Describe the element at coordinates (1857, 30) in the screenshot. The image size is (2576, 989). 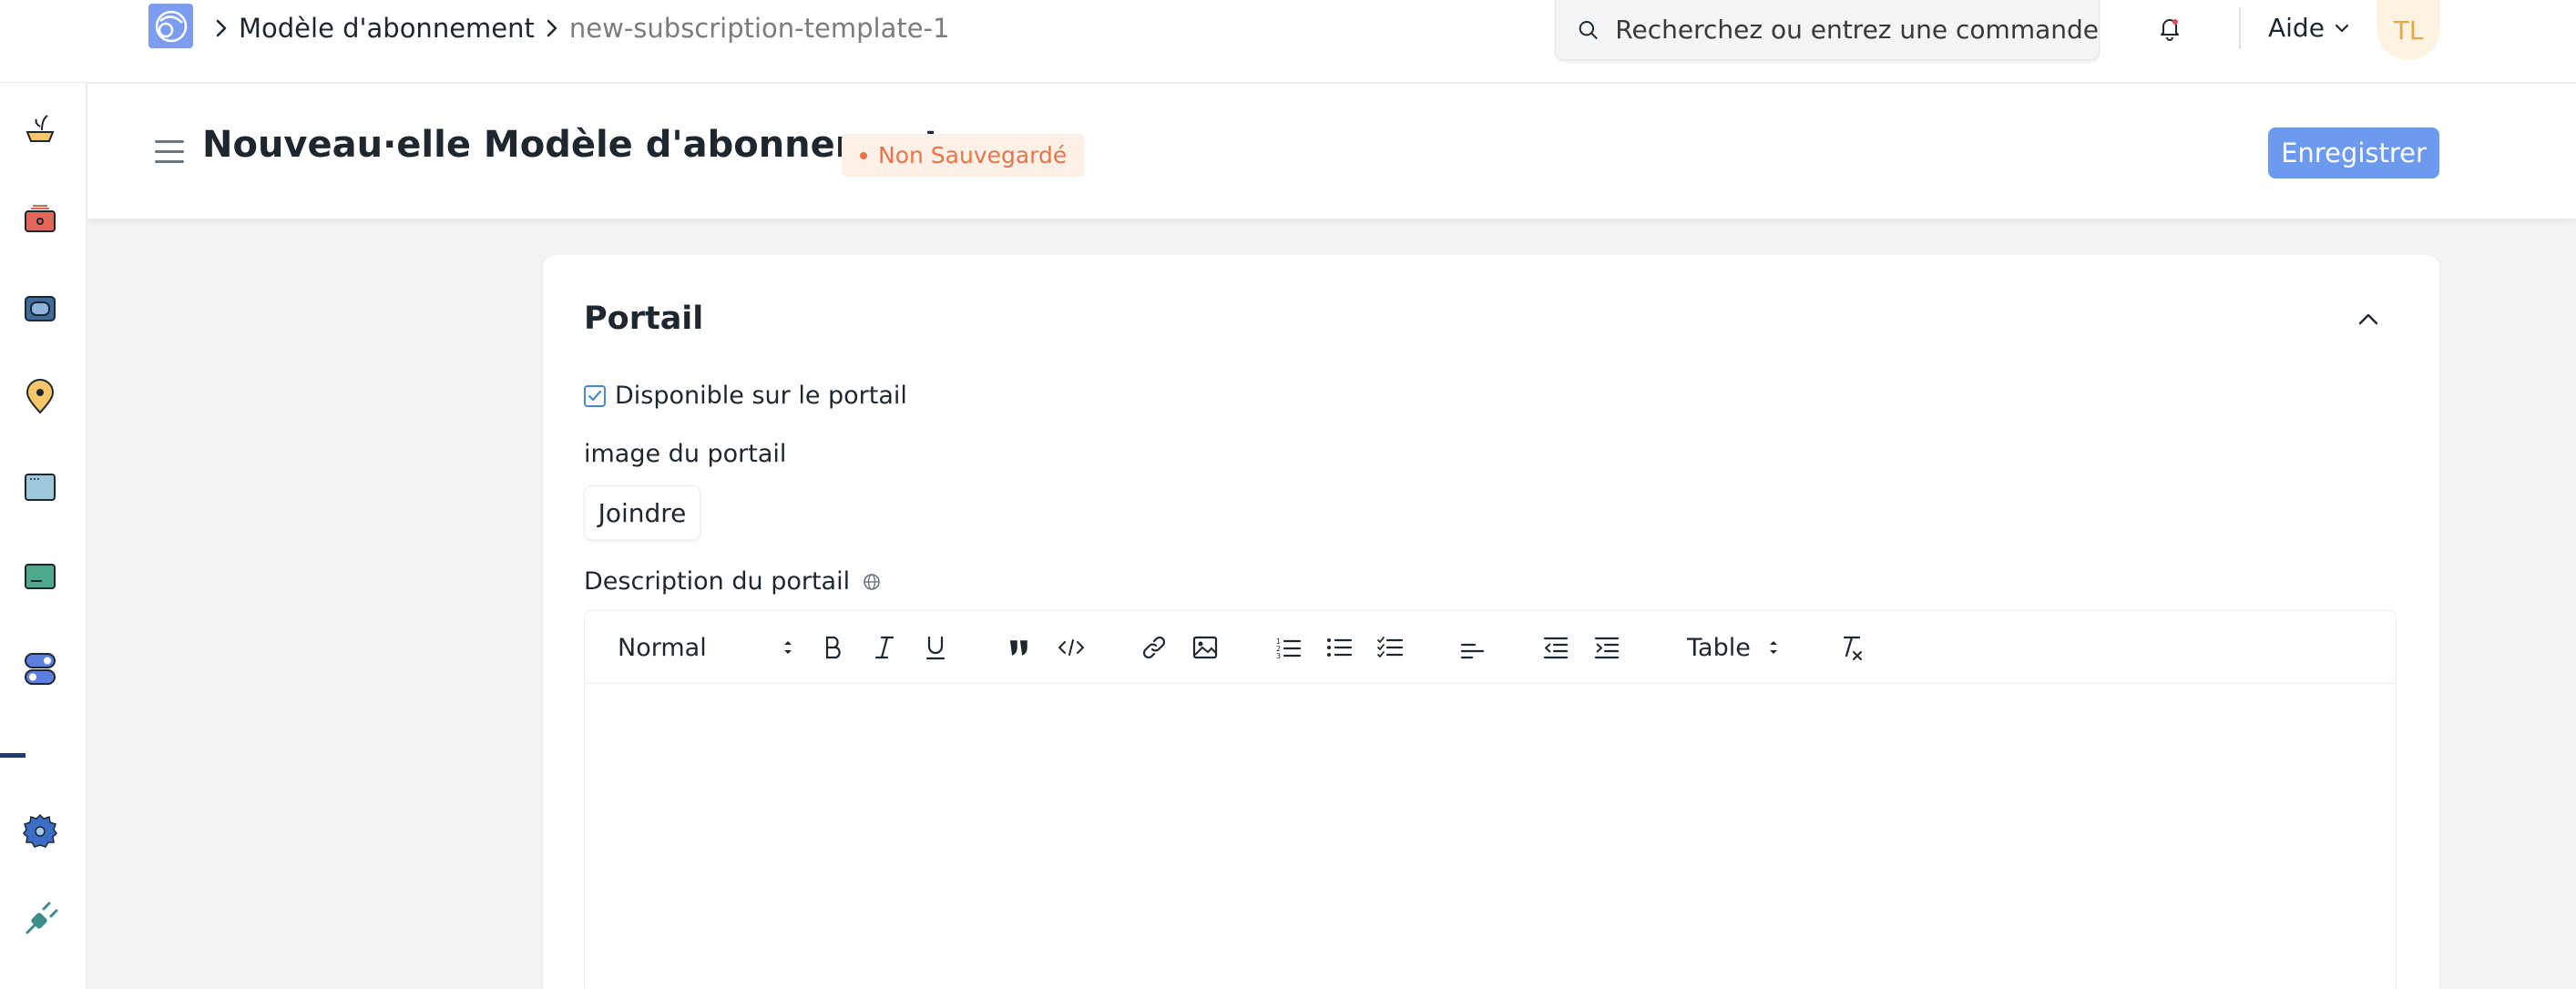
I see `search-placeholder: Recherchez ou entrez une commande` at that location.